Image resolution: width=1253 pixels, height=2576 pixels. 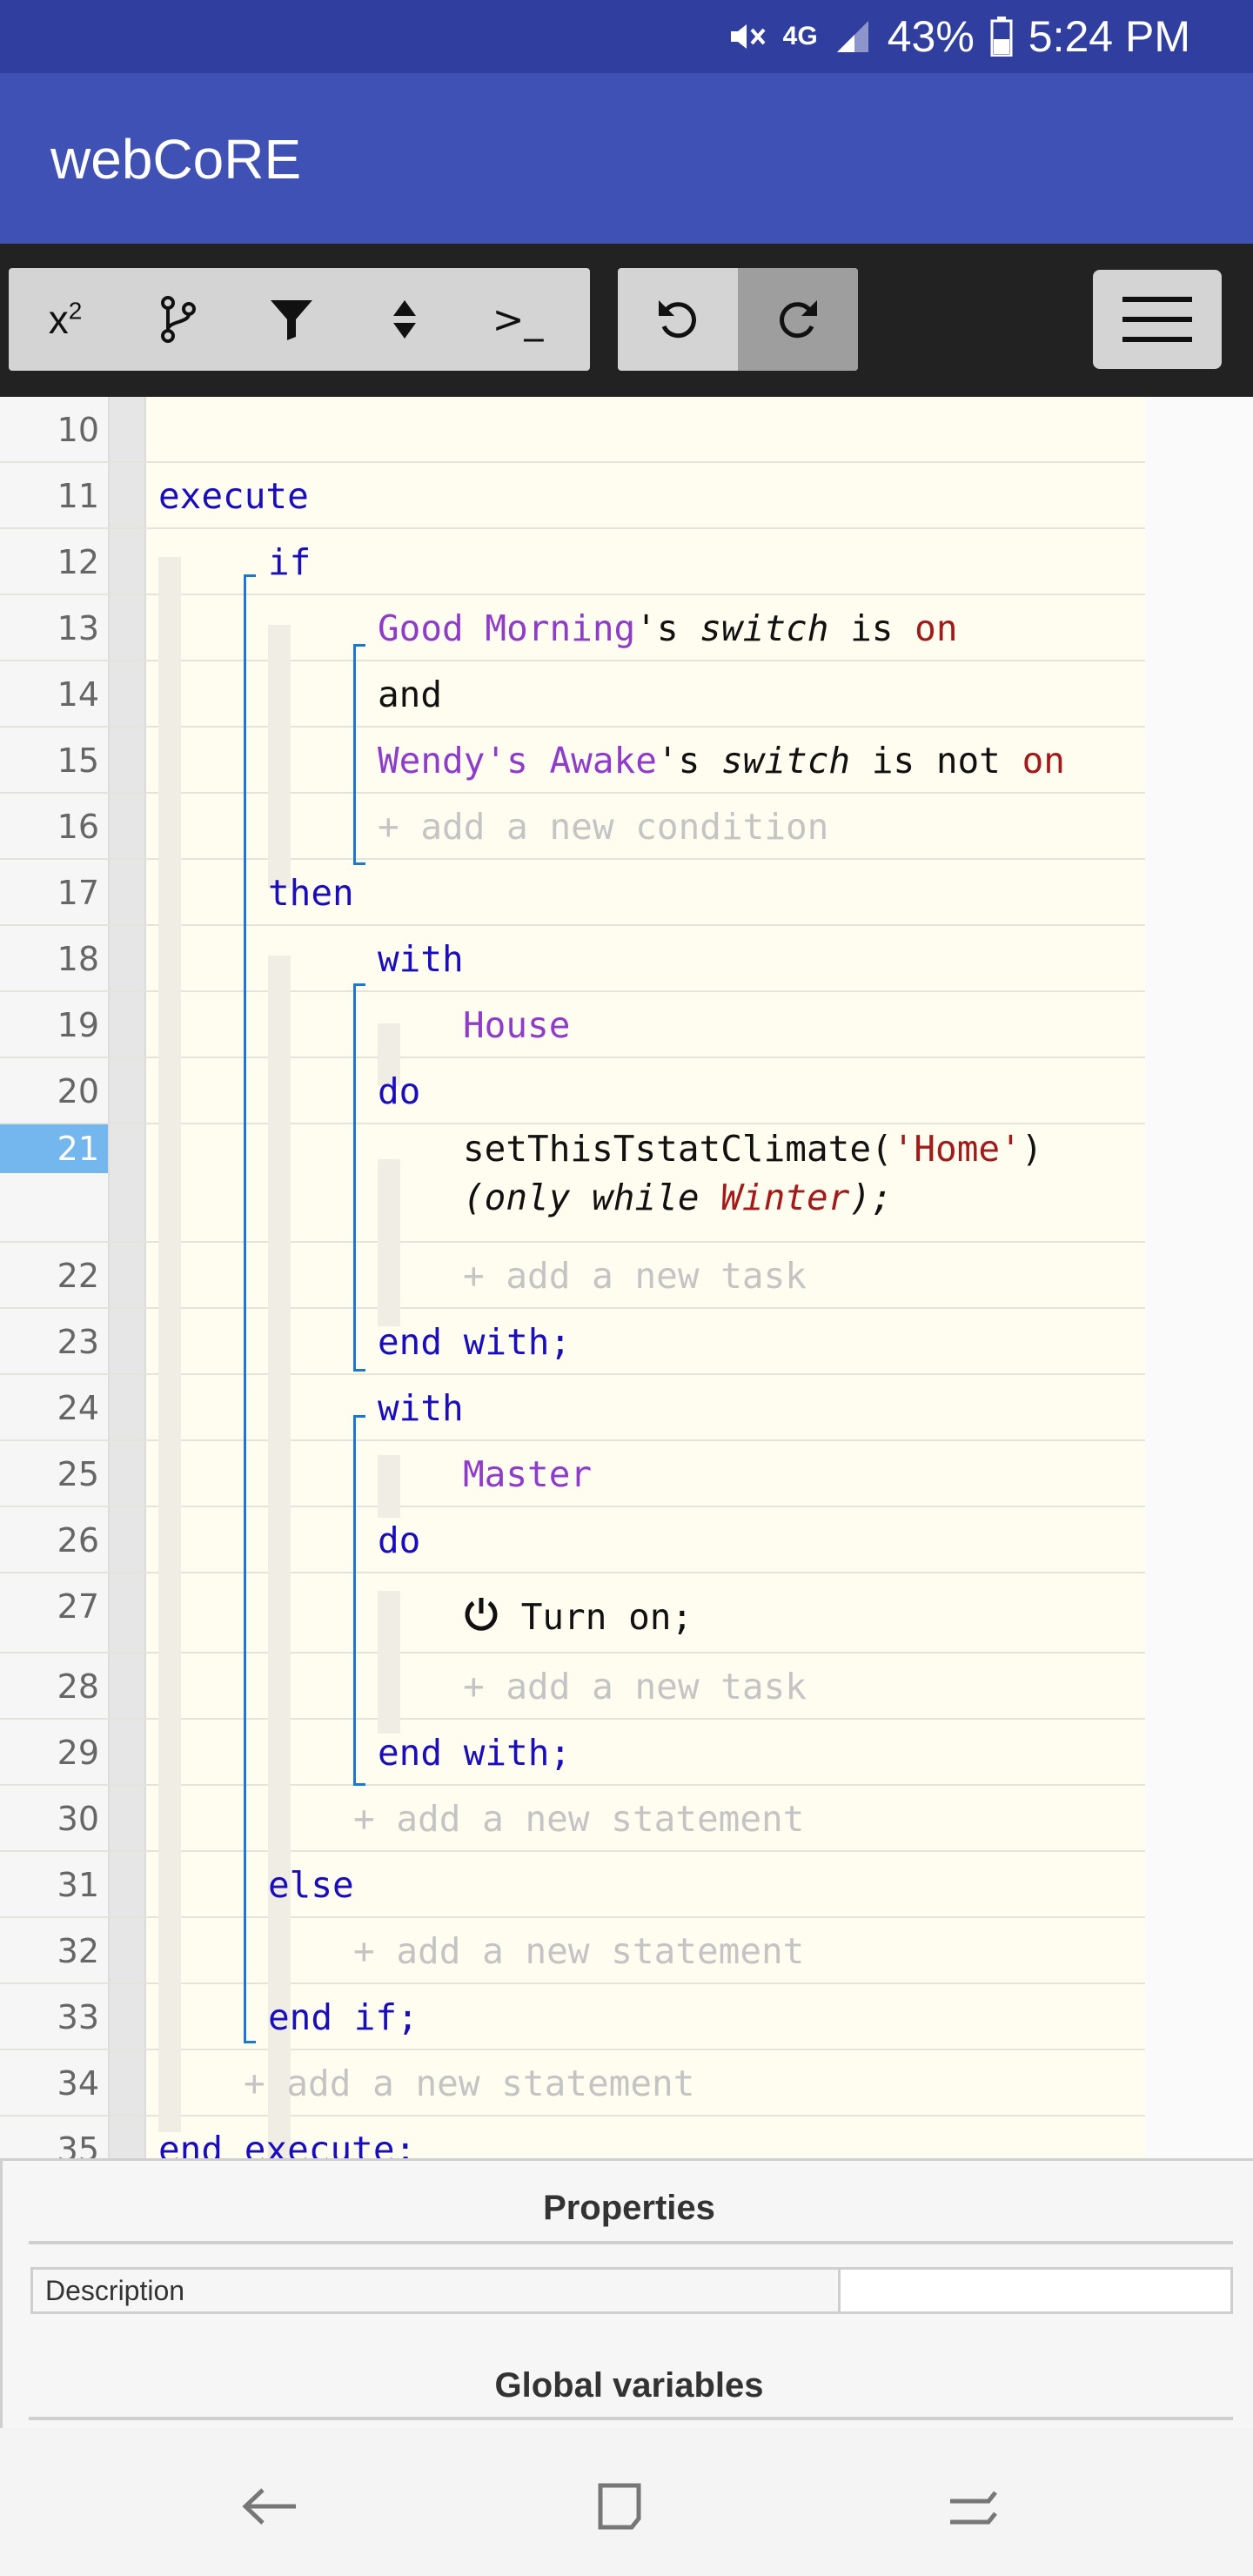 What do you see at coordinates (619, 2506) in the screenshot?
I see `home-button` at bounding box center [619, 2506].